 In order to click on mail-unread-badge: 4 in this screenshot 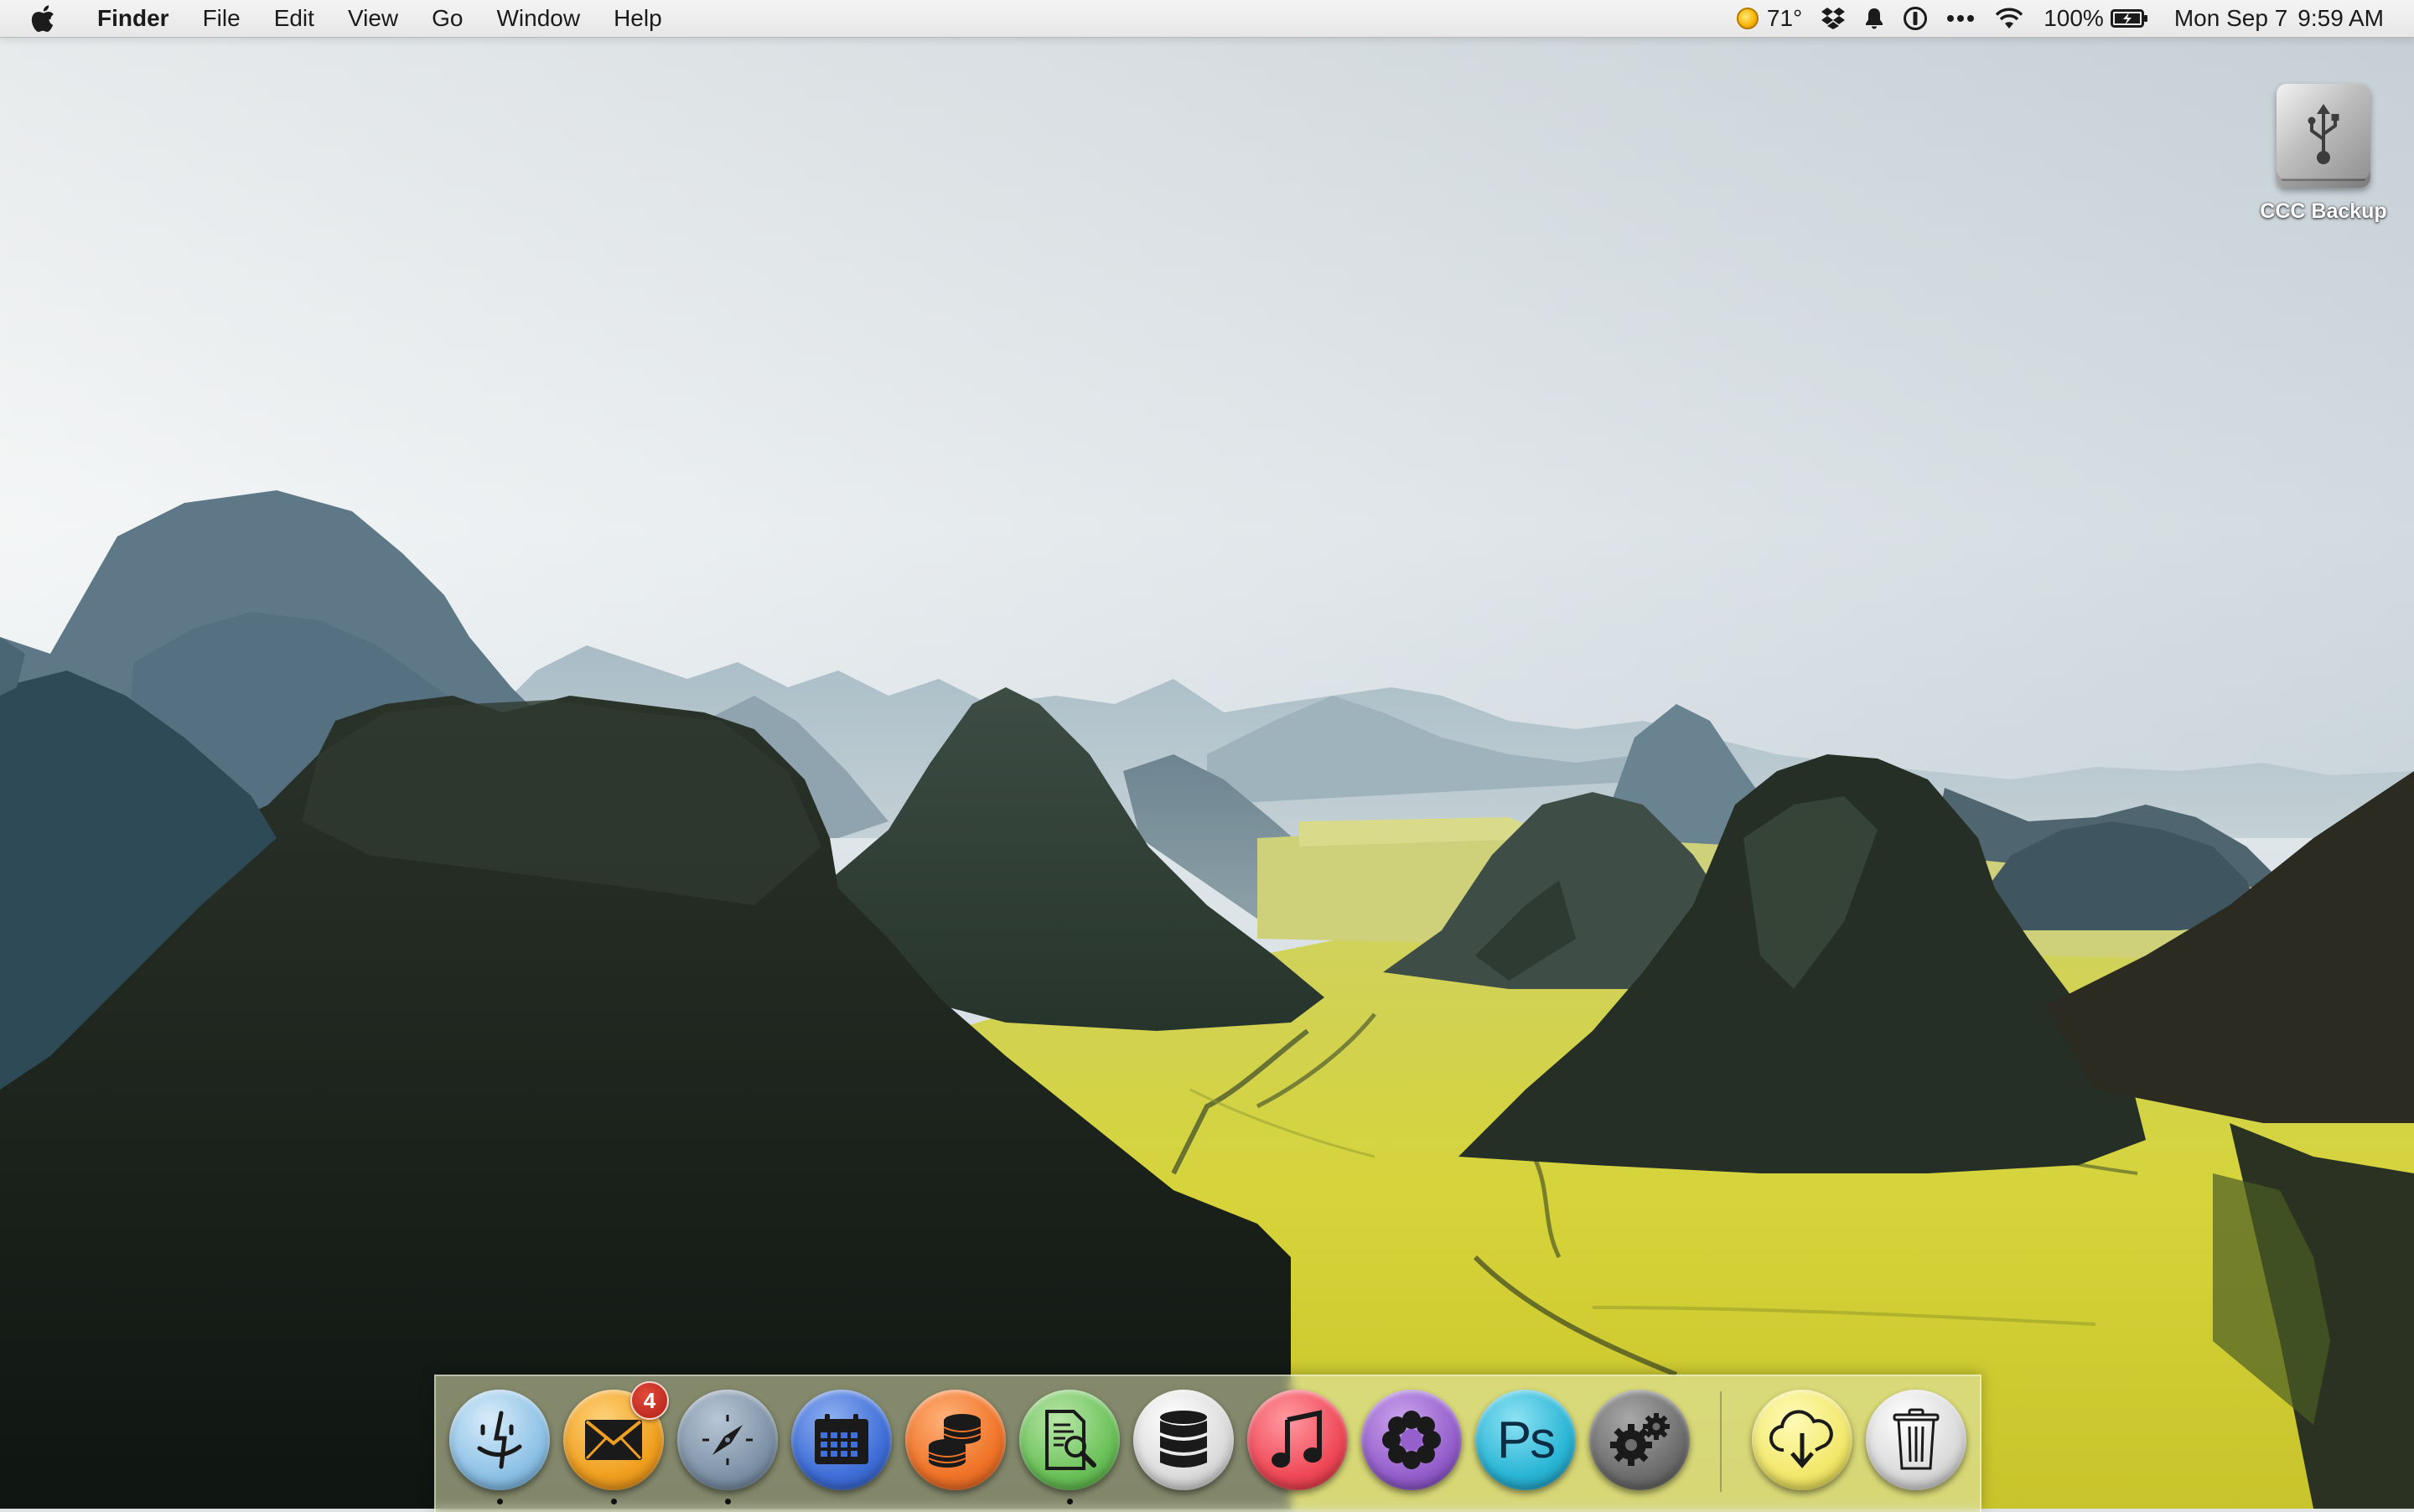, I will do `click(650, 1400)`.